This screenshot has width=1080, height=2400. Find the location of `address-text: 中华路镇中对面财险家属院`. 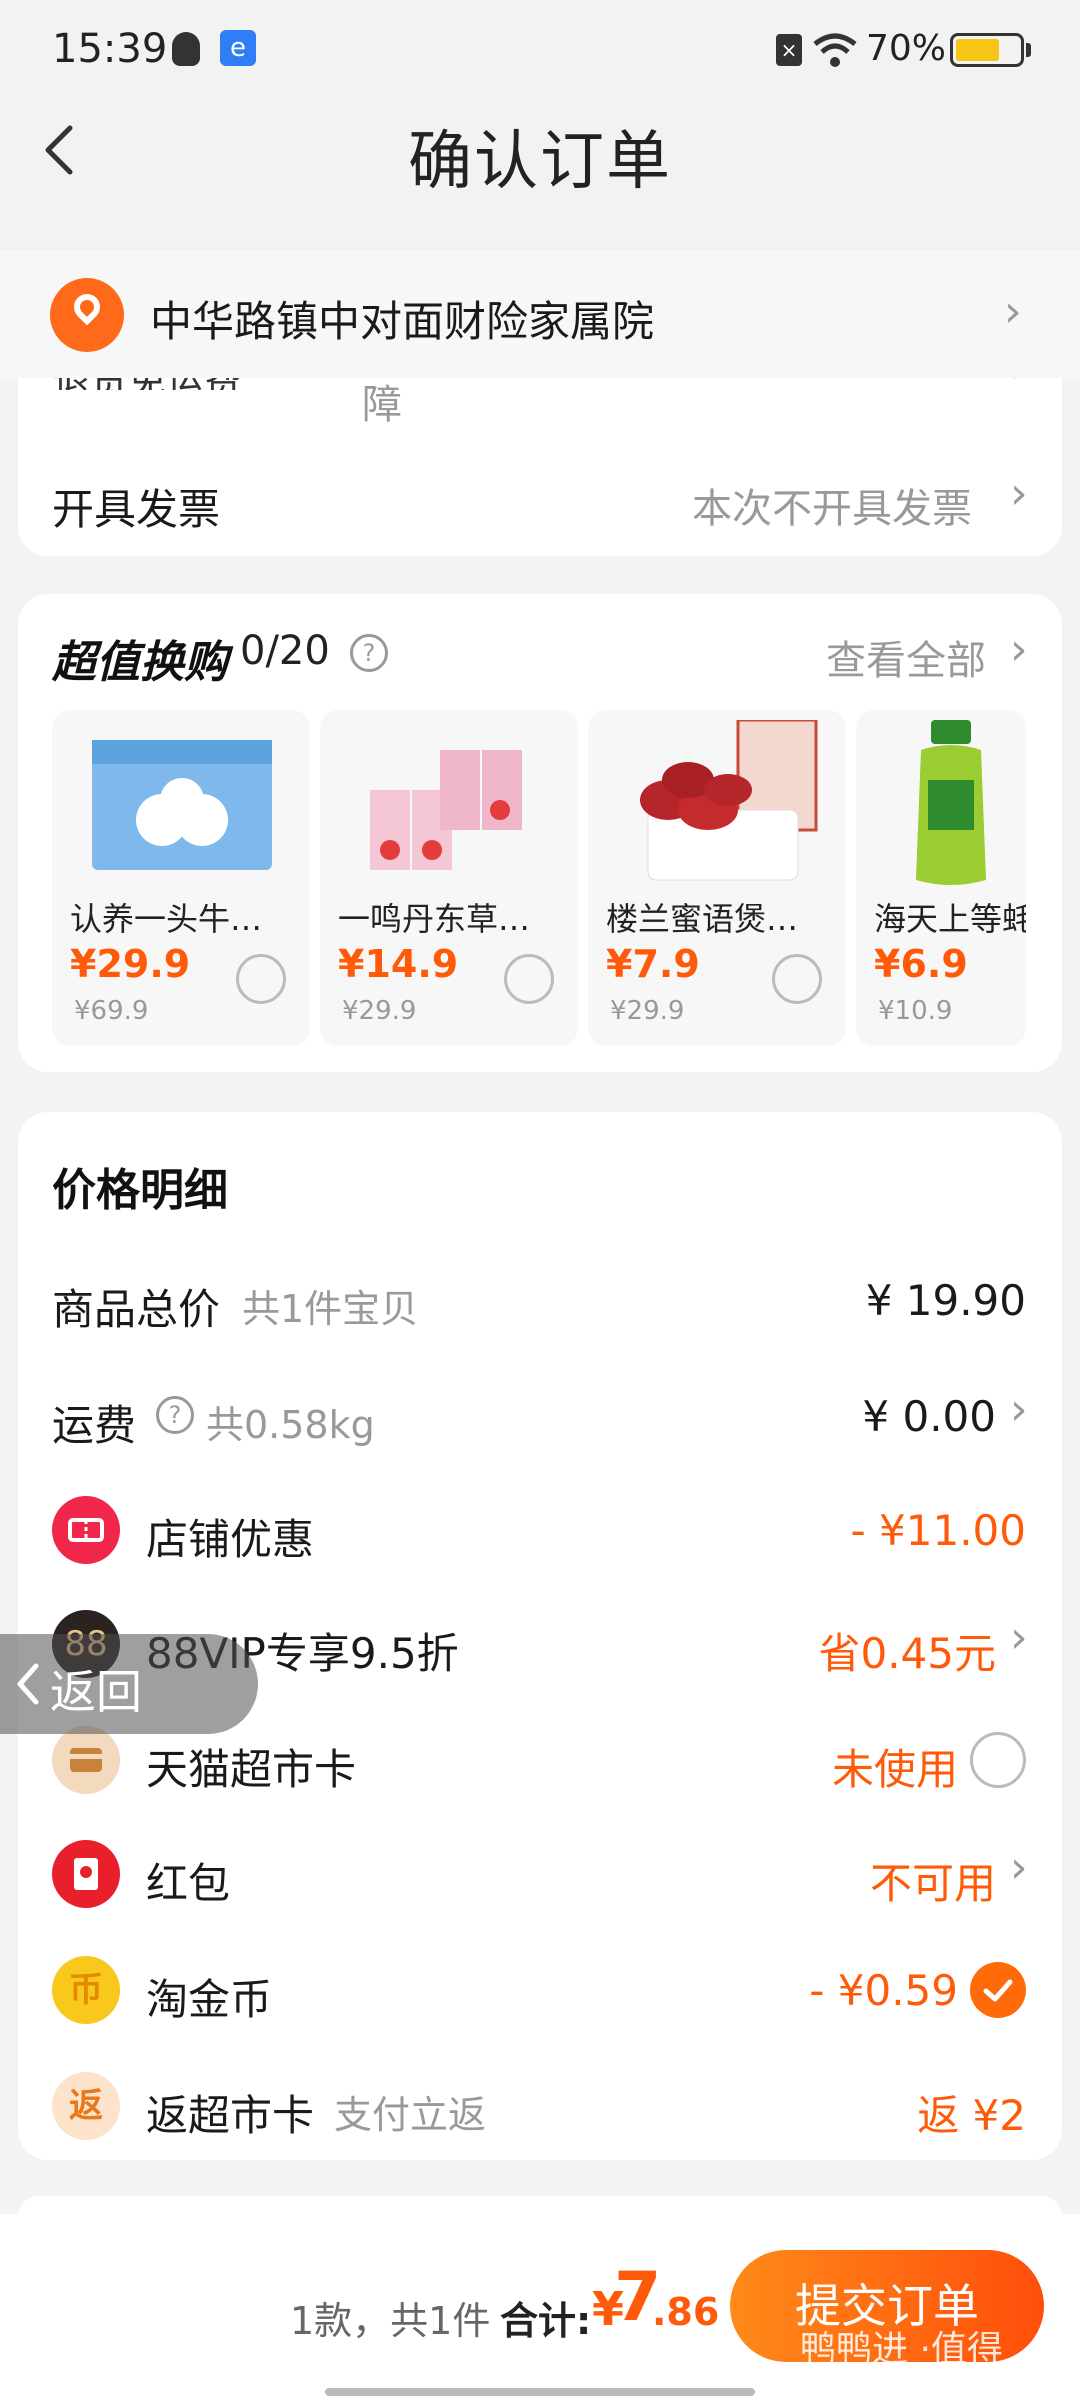

address-text: 中华路镇中对面财险家属院 is located at coordinates (402, 318).